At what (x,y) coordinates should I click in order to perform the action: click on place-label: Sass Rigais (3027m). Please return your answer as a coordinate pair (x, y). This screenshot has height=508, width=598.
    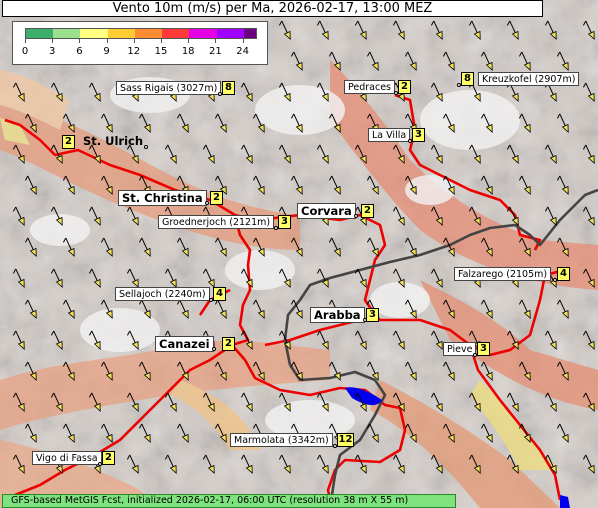
    Looking at the image, I should click on (169, 88).